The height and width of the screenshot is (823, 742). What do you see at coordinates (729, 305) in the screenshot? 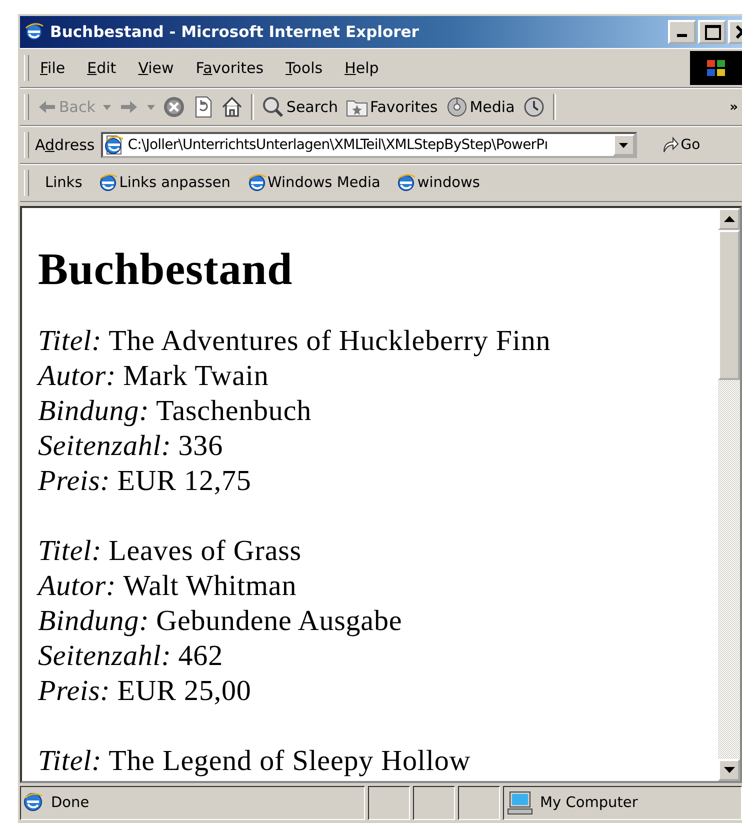
I see `scroll-thumb` at bounding box center [729, 305].